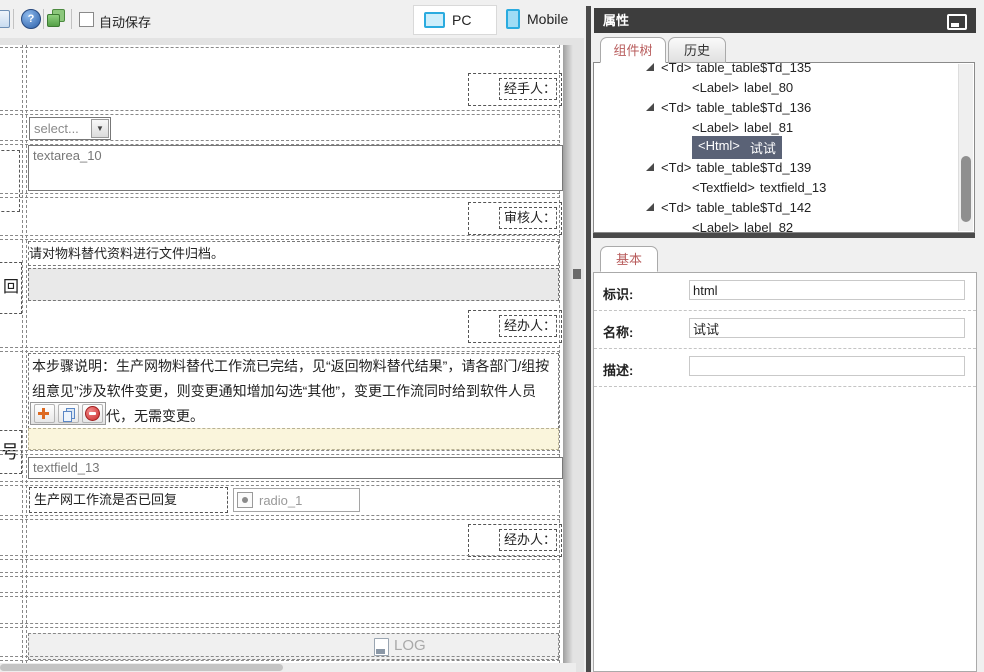 The image size is (984, 672). I want to click on tree-item-name: 试试, so click(762, 148).